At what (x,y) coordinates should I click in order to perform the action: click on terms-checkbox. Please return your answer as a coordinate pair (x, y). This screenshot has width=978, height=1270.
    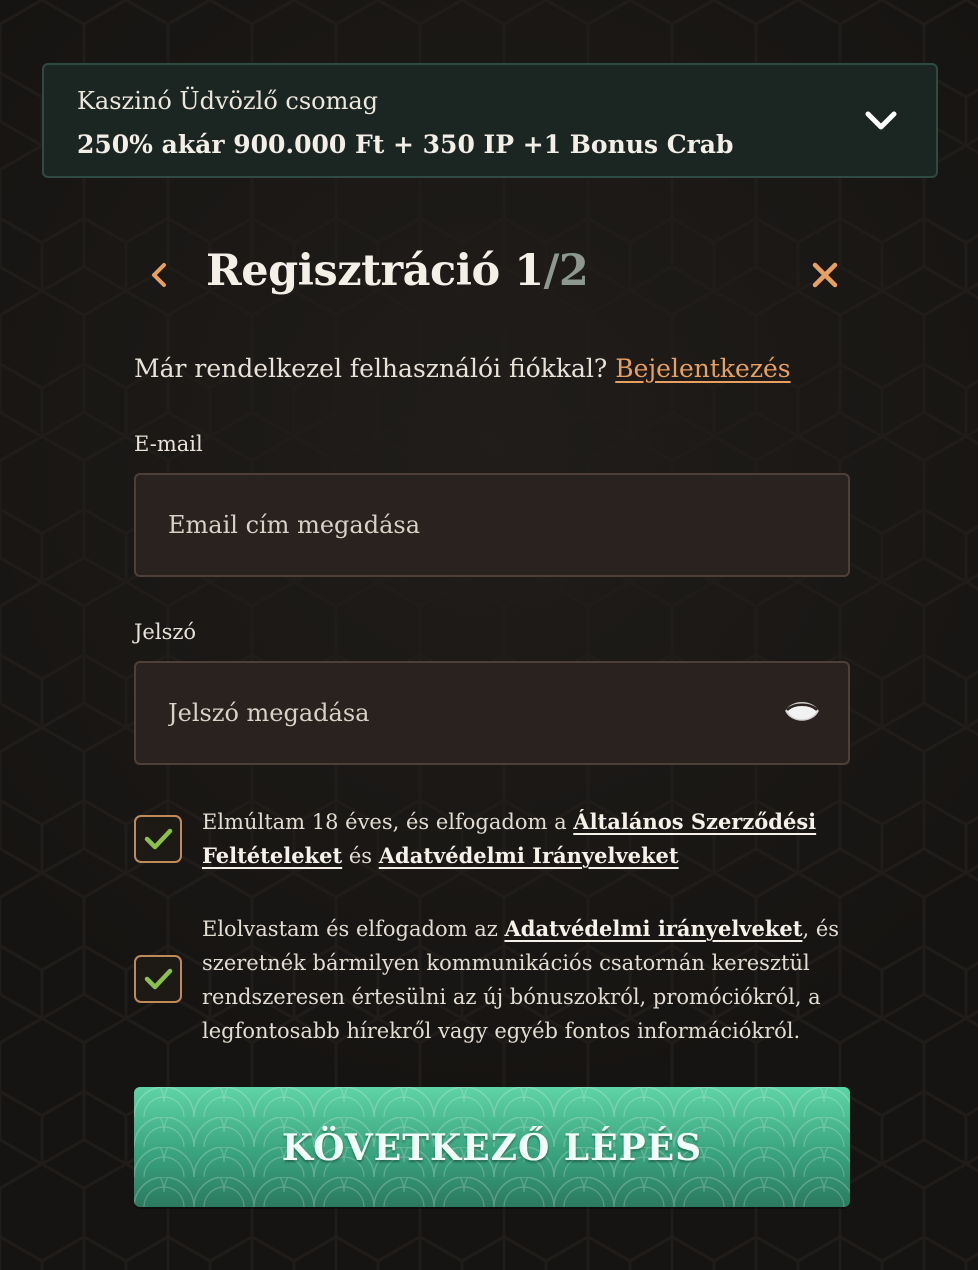
    Looking at the image, I should click on (158, 839).